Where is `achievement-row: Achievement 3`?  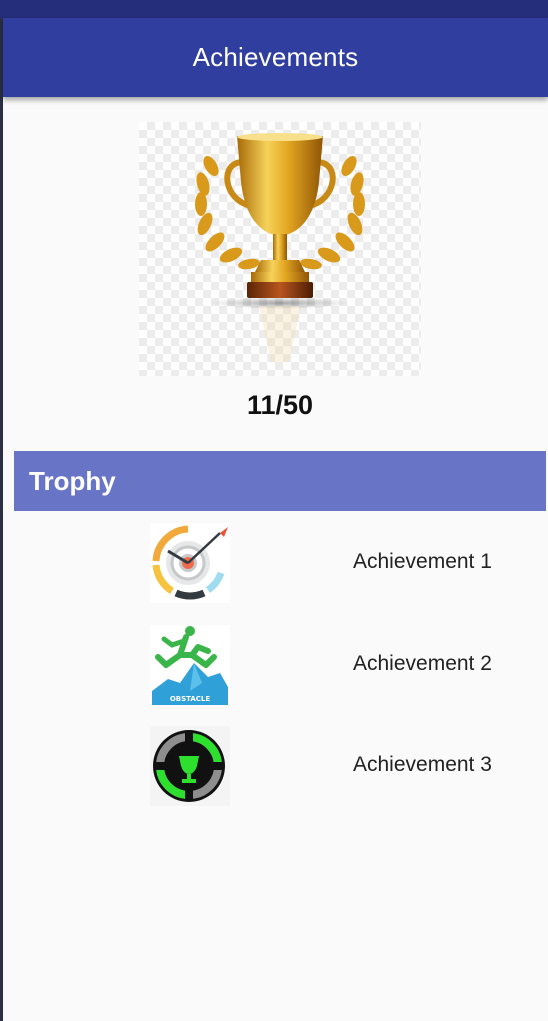 achievement-row: Achievement 3 is located at coordinates (274, 766).